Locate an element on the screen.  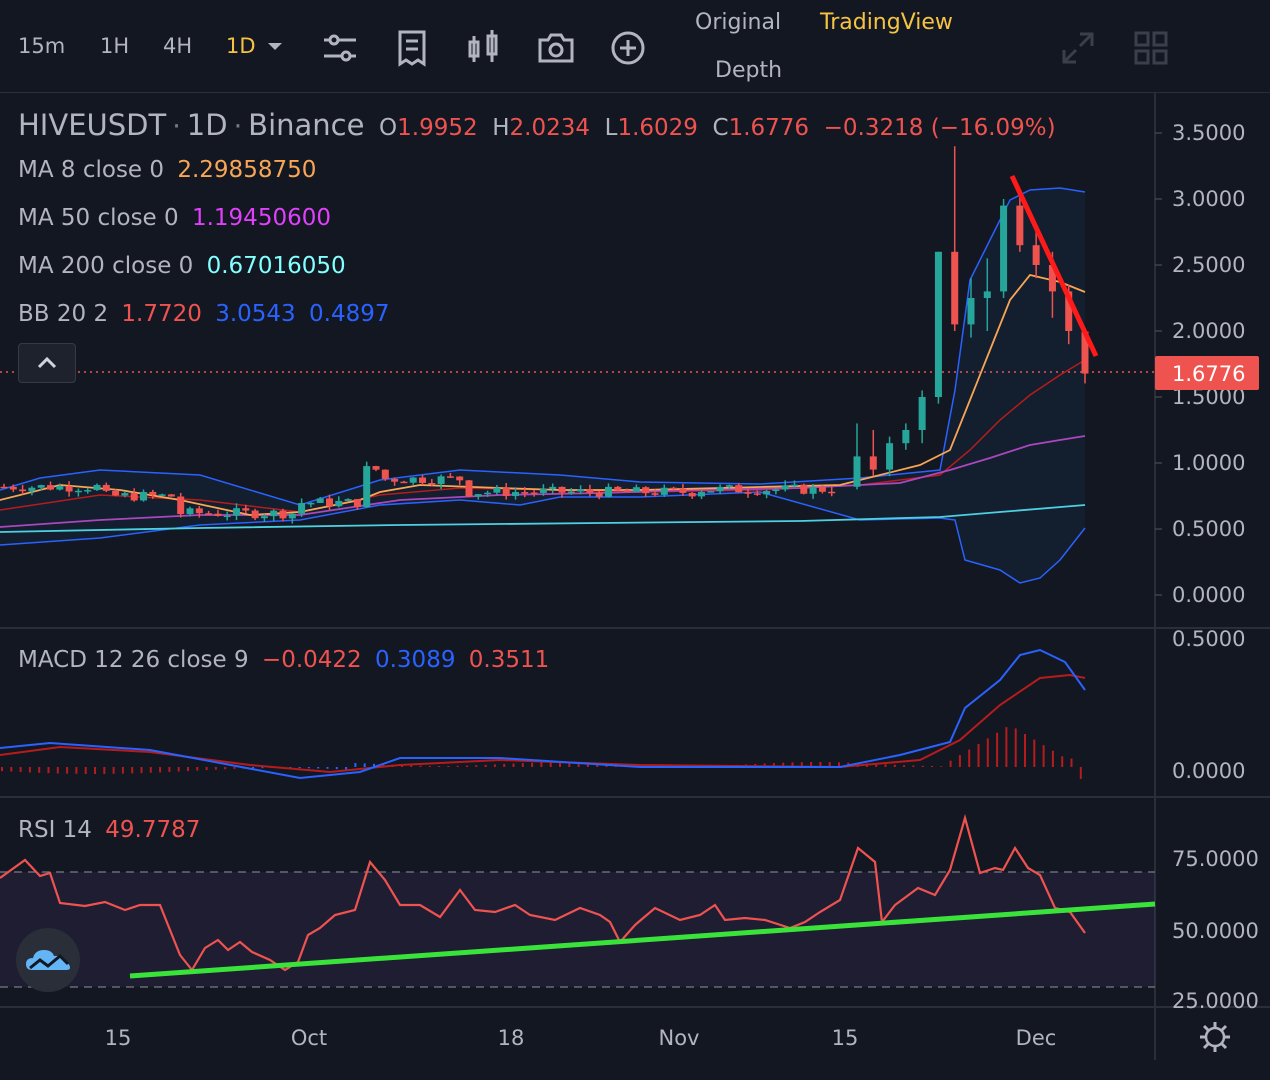
bb-legend: BB 20 2 1.7720 3.0543 0.4897 is located at coordinates (206, 314).